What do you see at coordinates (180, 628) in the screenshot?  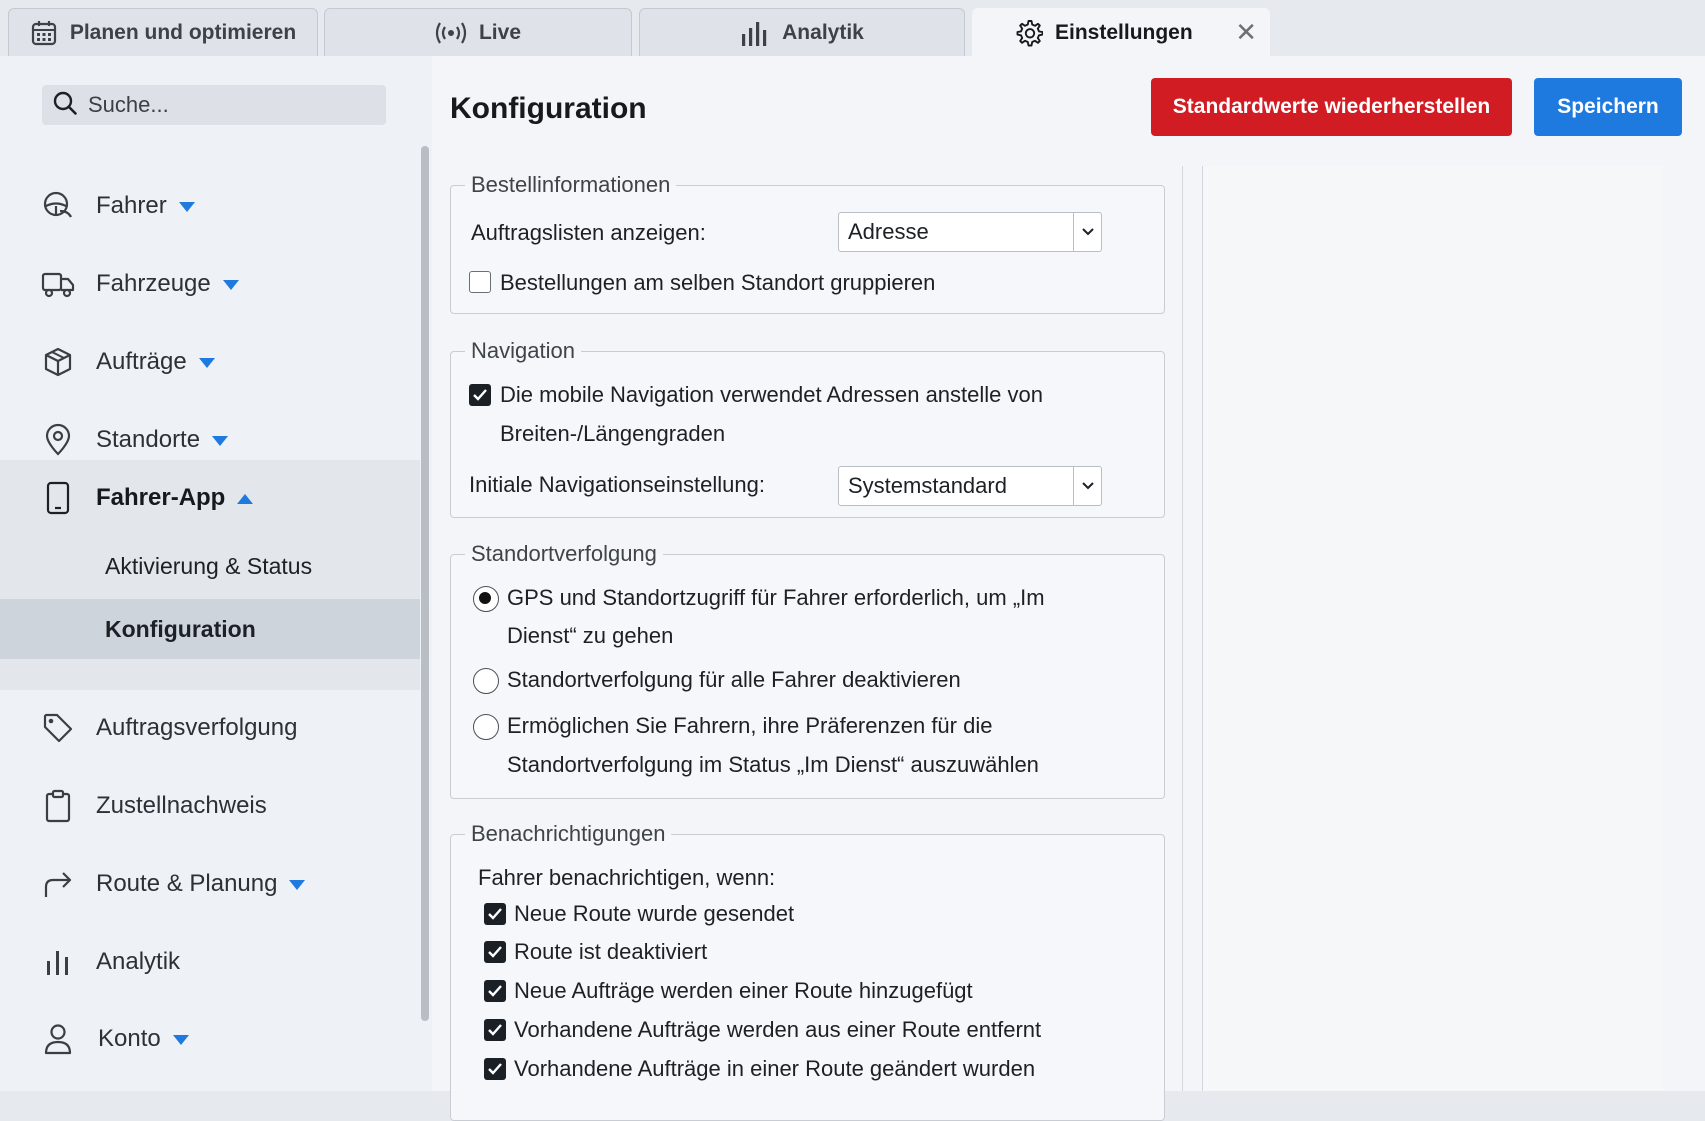 I see `sidebar-subitem-label: Konfiguration` at bounding box center [180, 628].